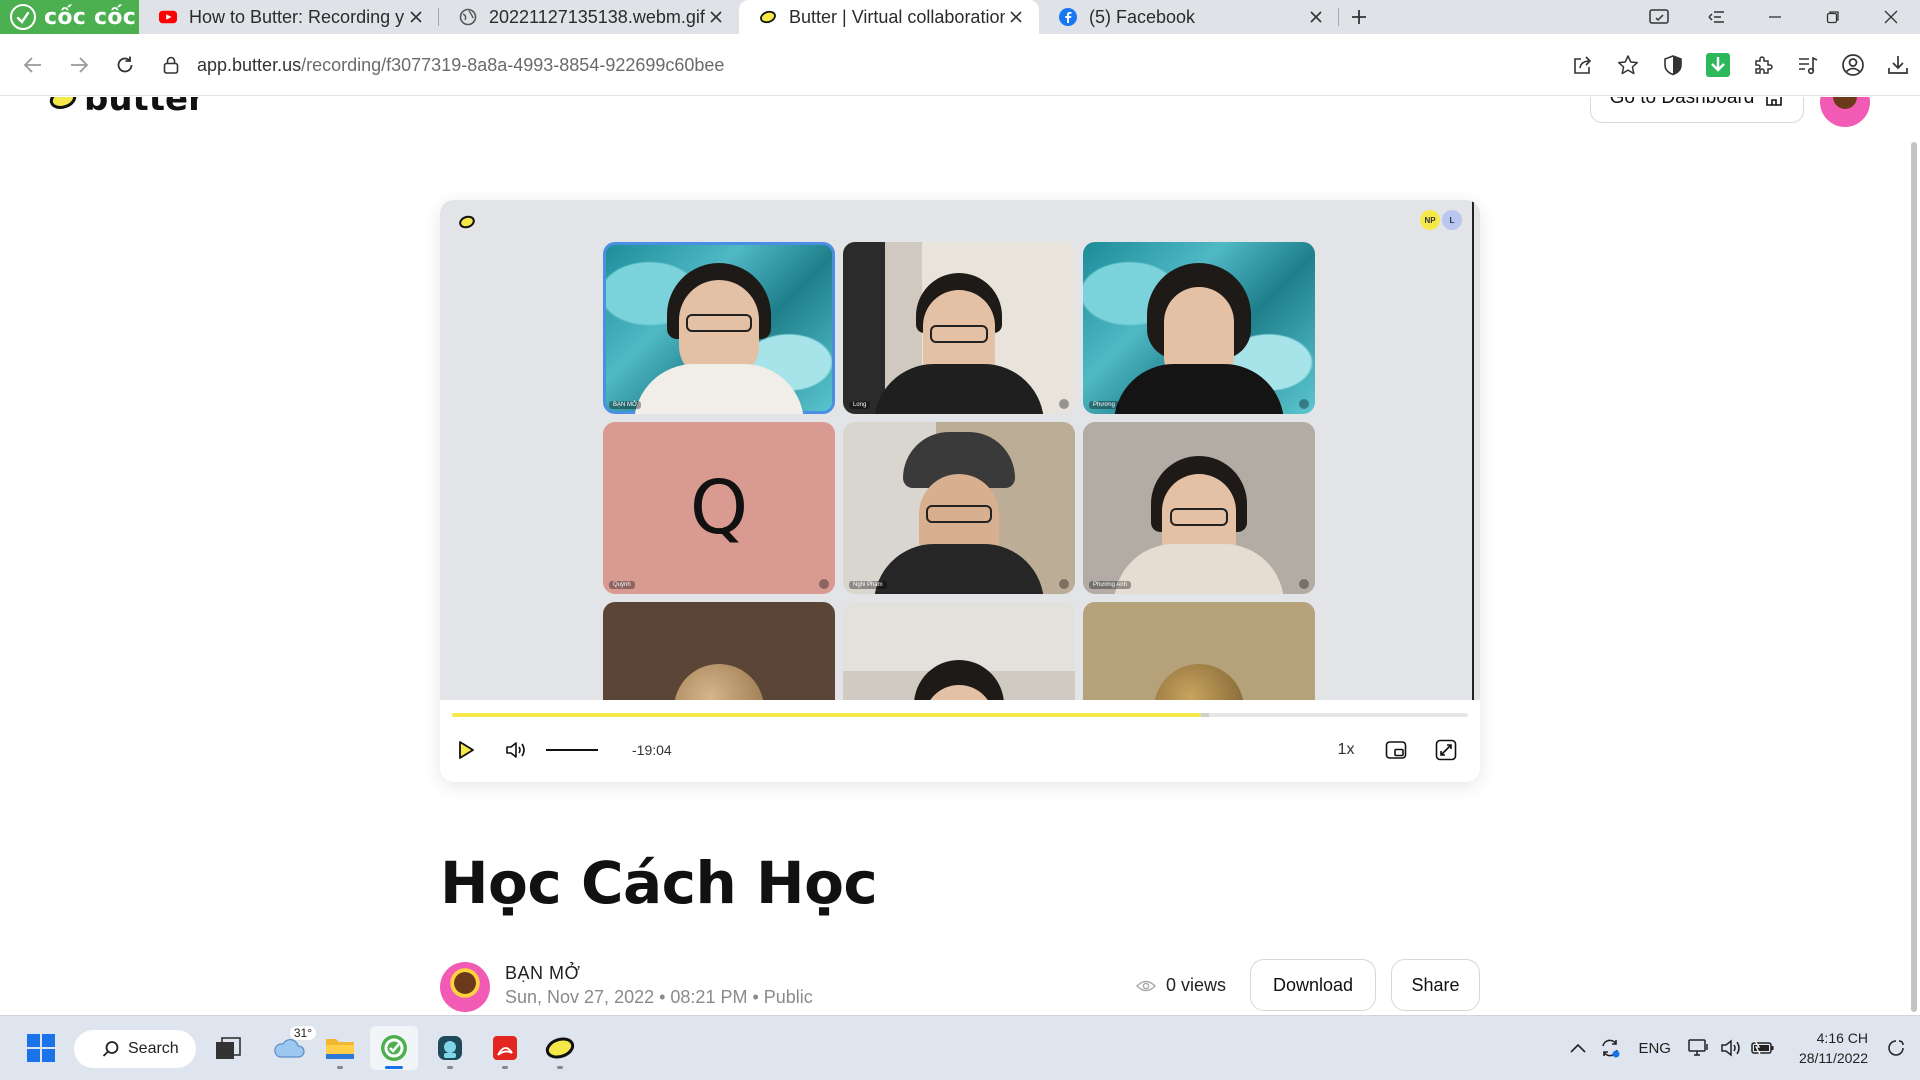  I want to click on reload-icon, so click(125, 65).